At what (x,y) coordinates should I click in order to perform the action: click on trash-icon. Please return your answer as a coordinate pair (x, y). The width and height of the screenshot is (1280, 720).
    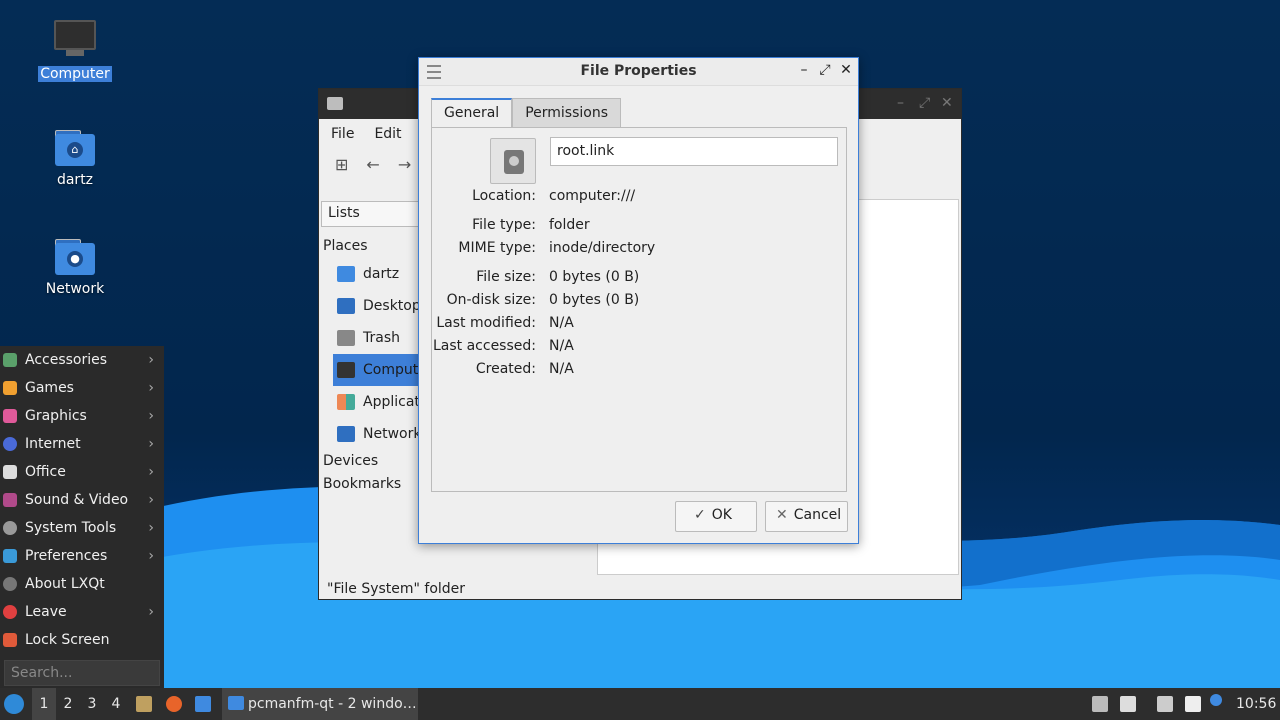
    Looking at the image, I should click on (346, 338).